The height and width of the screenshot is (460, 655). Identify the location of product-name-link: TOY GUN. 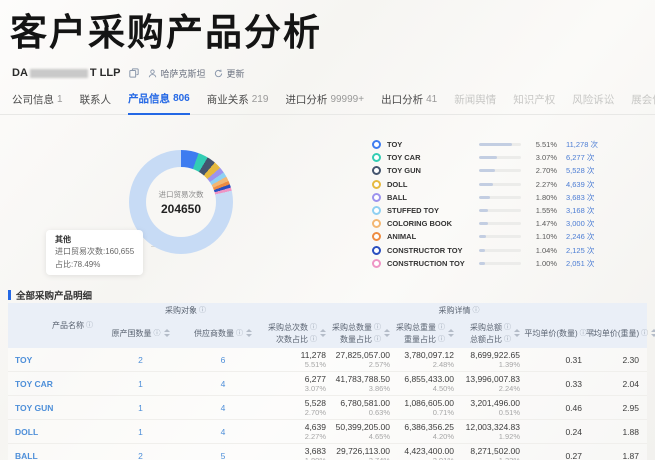
(55, 407).